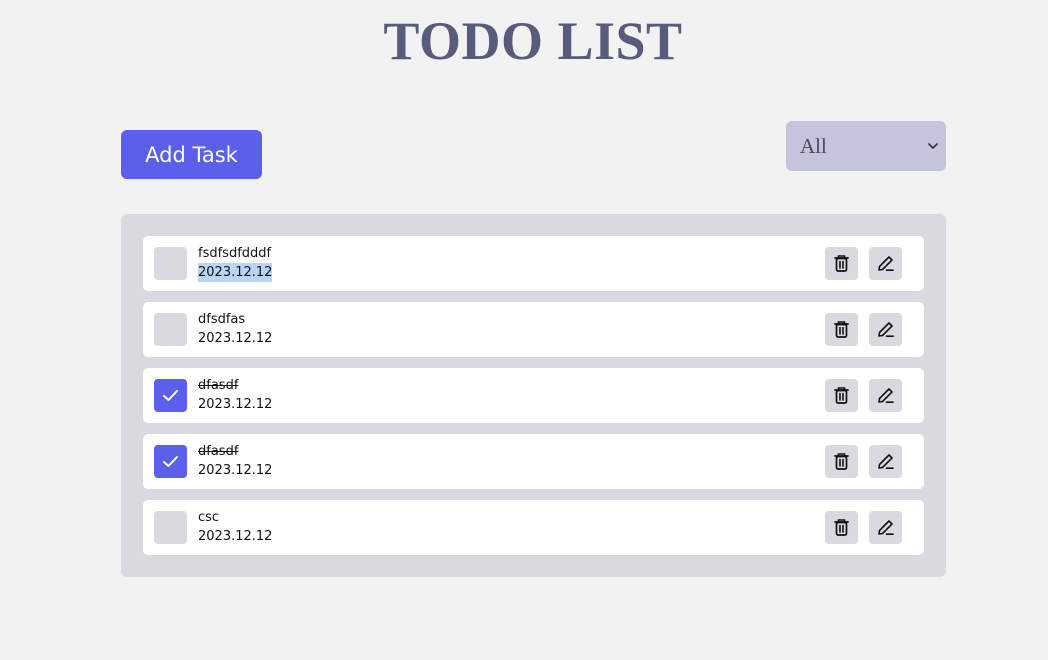 The width and height of the screenshot is (1048, 660). Describe the element at coordinates (533, 263) in the screenshot. I see `task-item: fsdfsdfdddf 2023.12.12` at that location.